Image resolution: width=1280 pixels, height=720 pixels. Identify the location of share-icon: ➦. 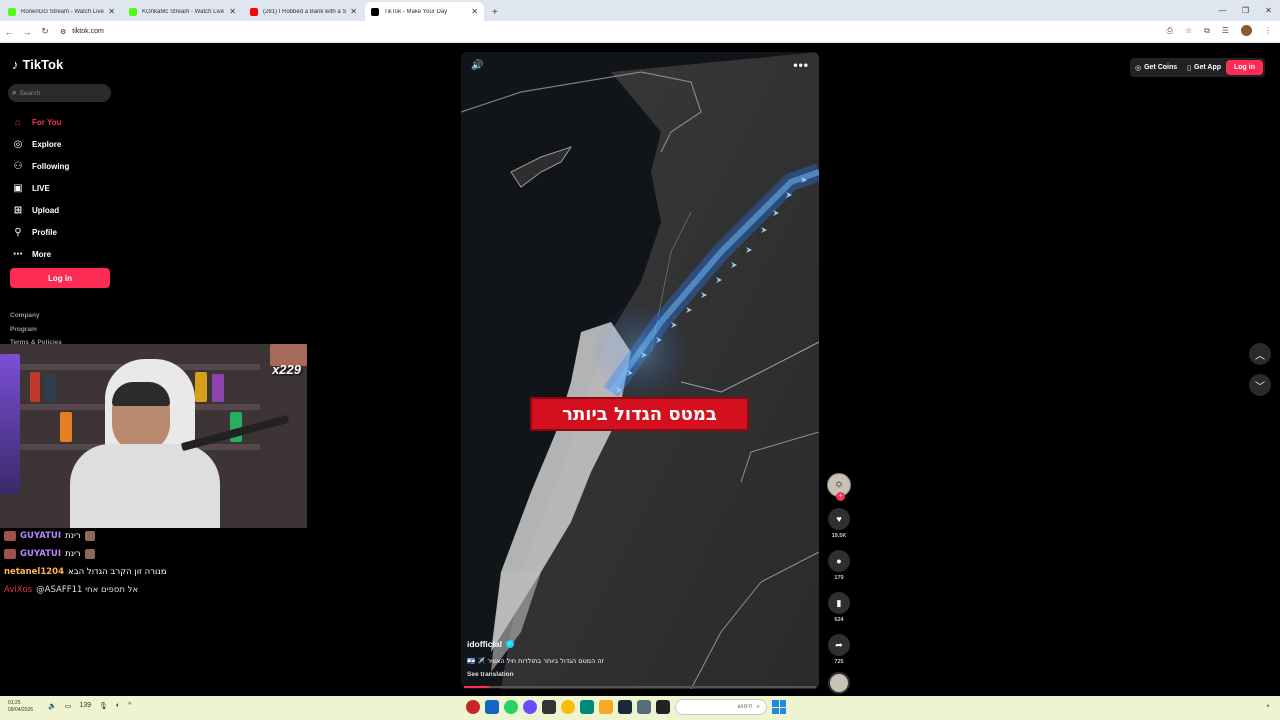
(839, 644).